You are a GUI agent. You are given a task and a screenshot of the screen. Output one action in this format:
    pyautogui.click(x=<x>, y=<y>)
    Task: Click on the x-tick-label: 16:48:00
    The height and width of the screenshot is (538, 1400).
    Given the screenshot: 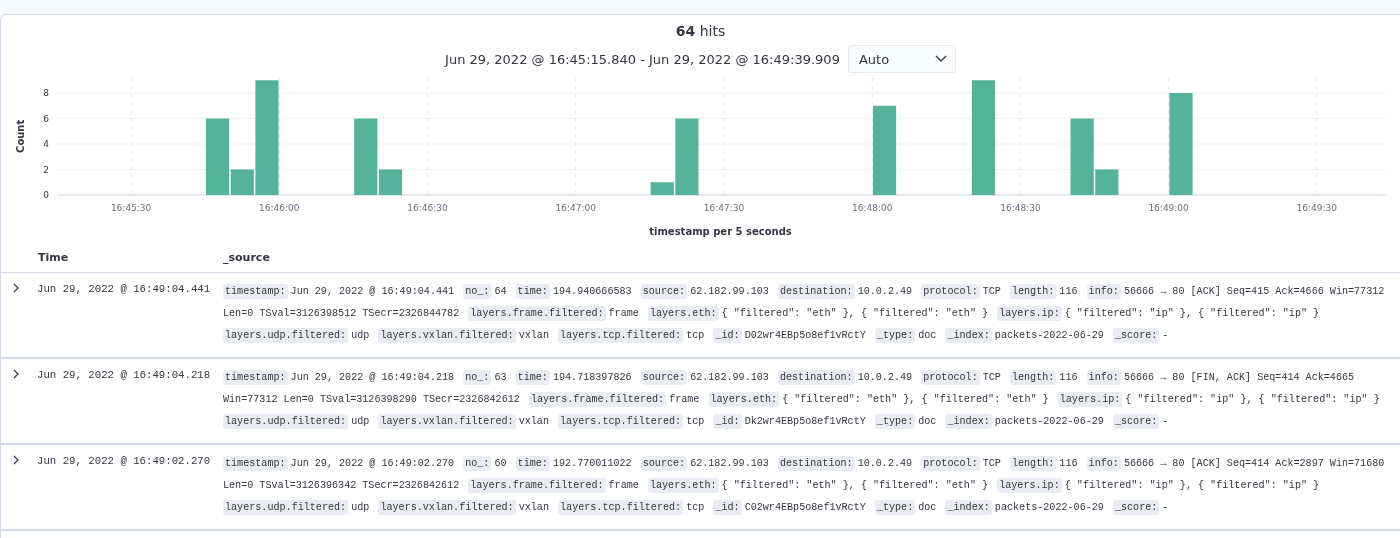 What is the action you would take?
    pyautogui.click(x=872, y=208)
    